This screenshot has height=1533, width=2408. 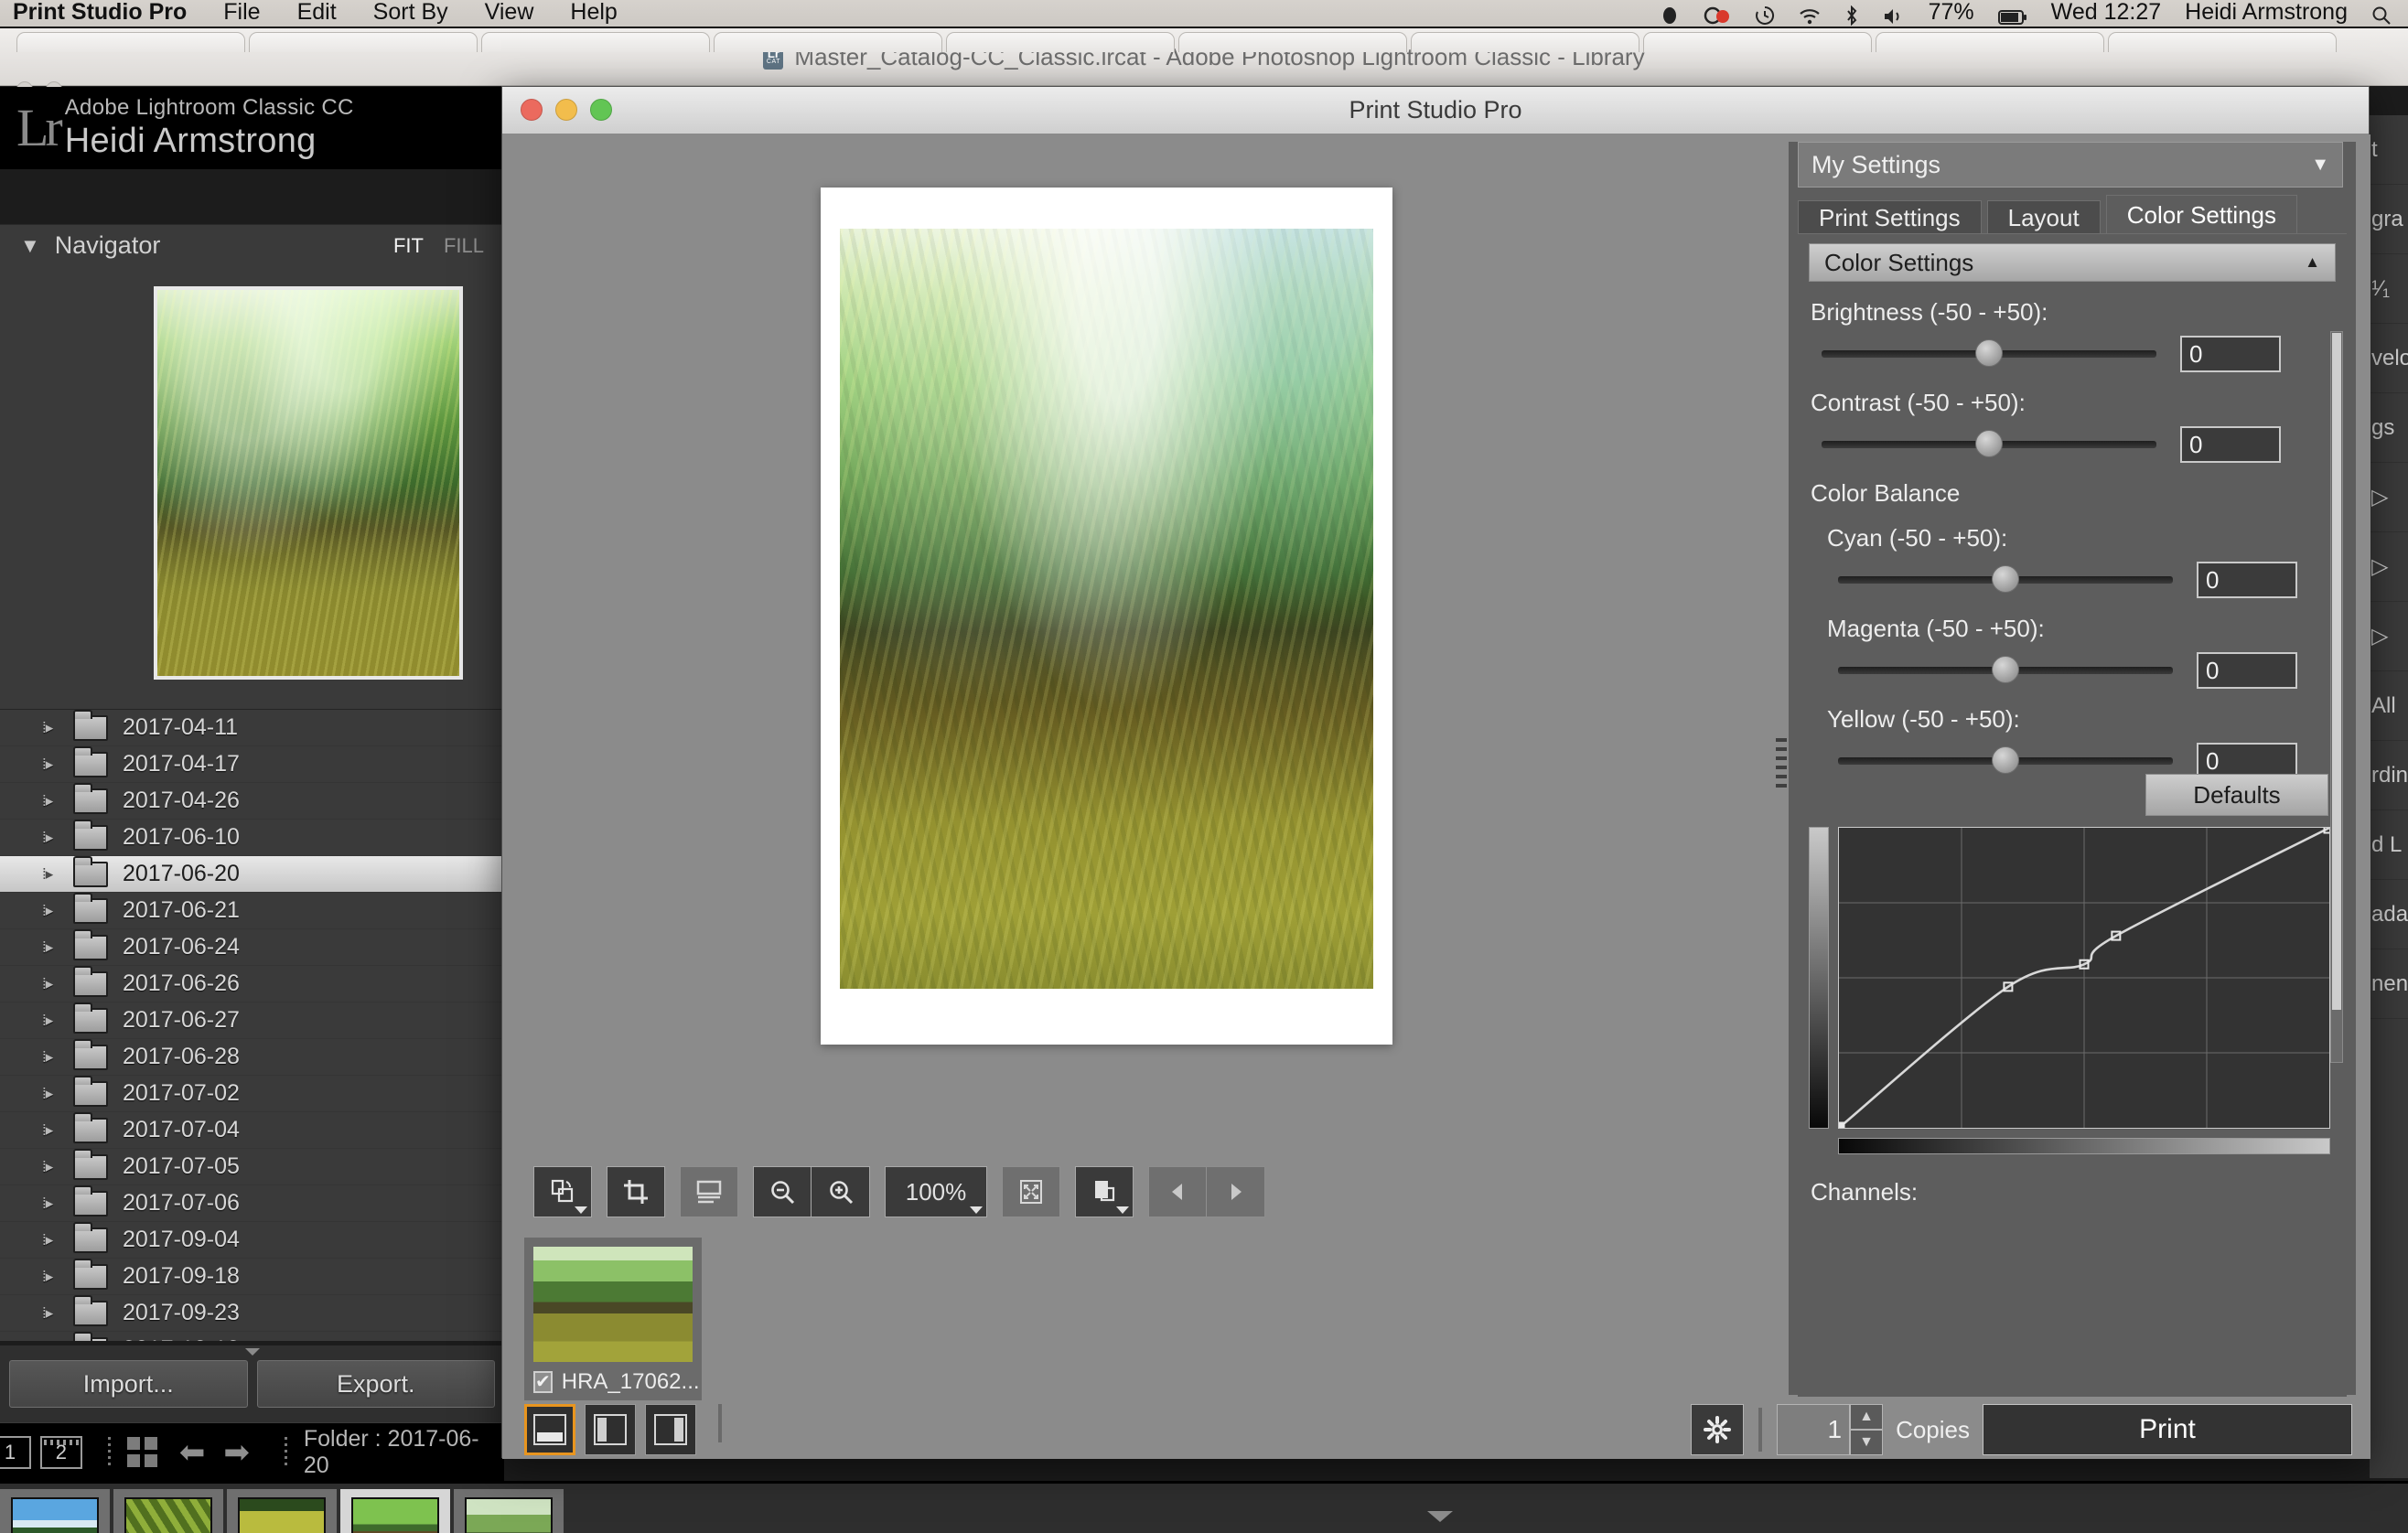 I want to click on tab-layout: Layout, so click(x=2043, y=217).